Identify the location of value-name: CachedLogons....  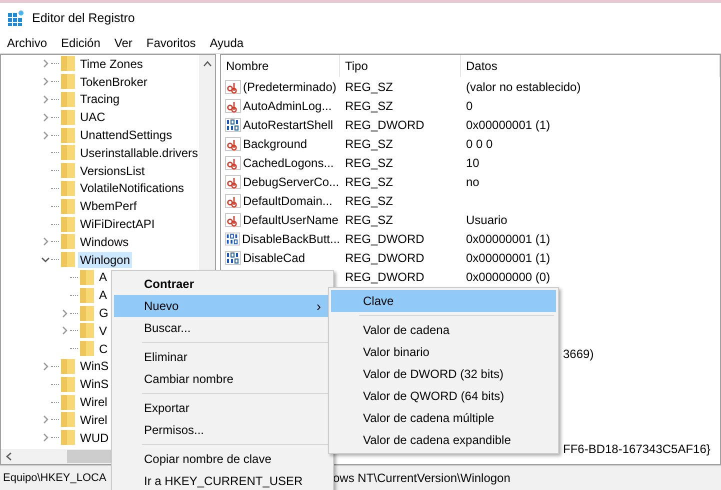
(288, 163).